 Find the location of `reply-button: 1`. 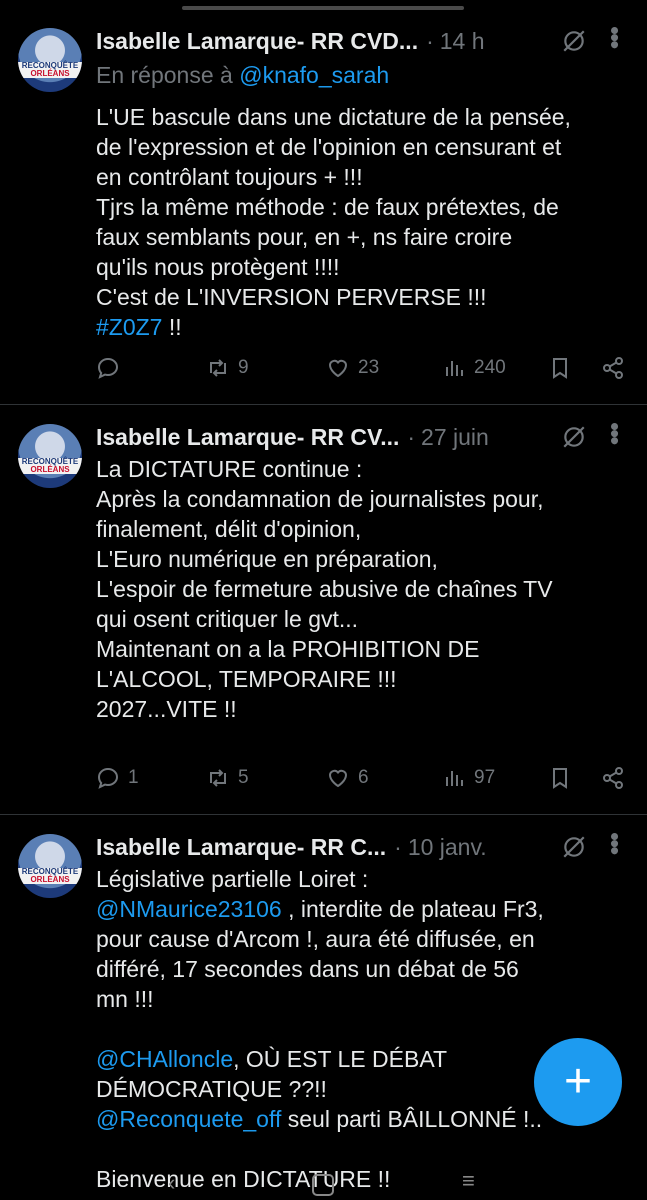

reply-button: 1 is located at coordinates (117, 778).